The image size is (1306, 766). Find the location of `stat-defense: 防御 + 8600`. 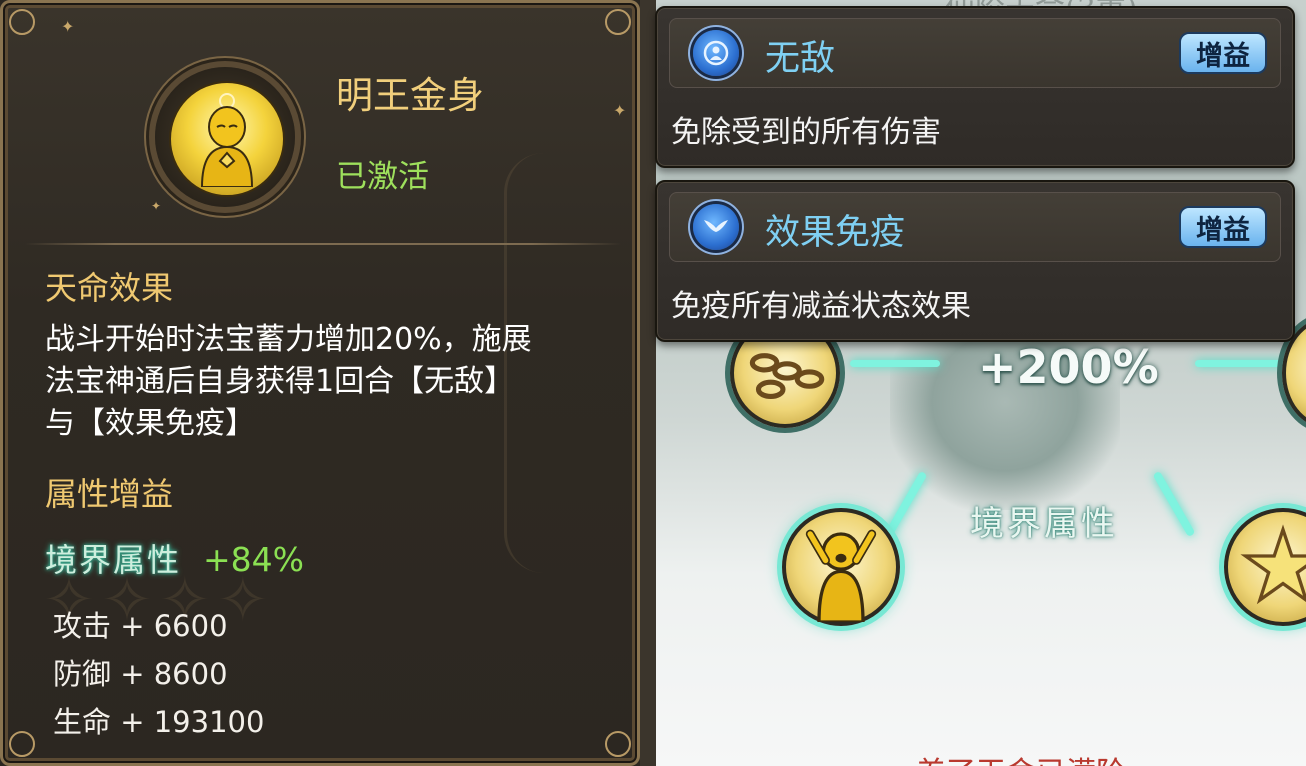

stat-defense: 防御 + 8600 is located at coordinates (140, 674).